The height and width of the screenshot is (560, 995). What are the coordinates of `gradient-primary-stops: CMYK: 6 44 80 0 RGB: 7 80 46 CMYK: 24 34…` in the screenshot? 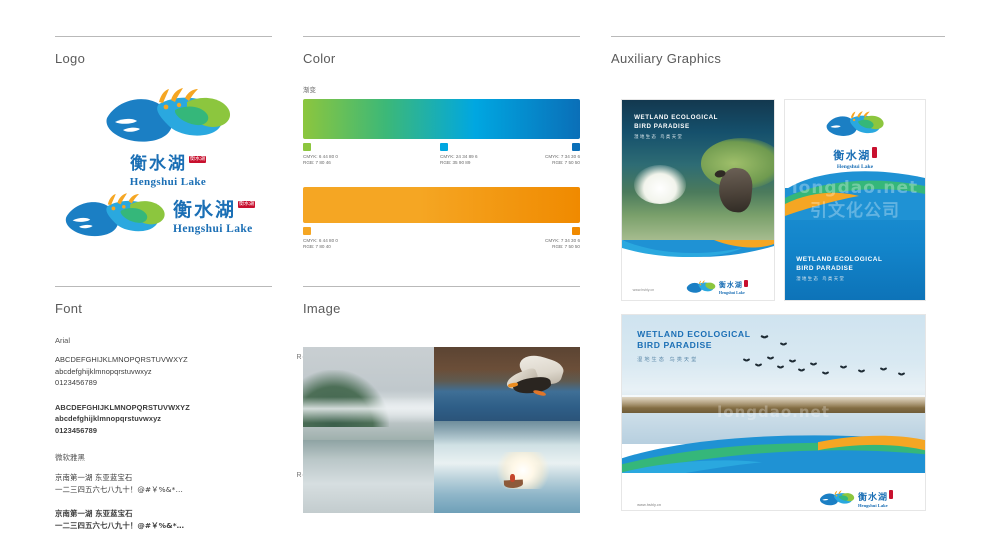 It's located at (441, 156).